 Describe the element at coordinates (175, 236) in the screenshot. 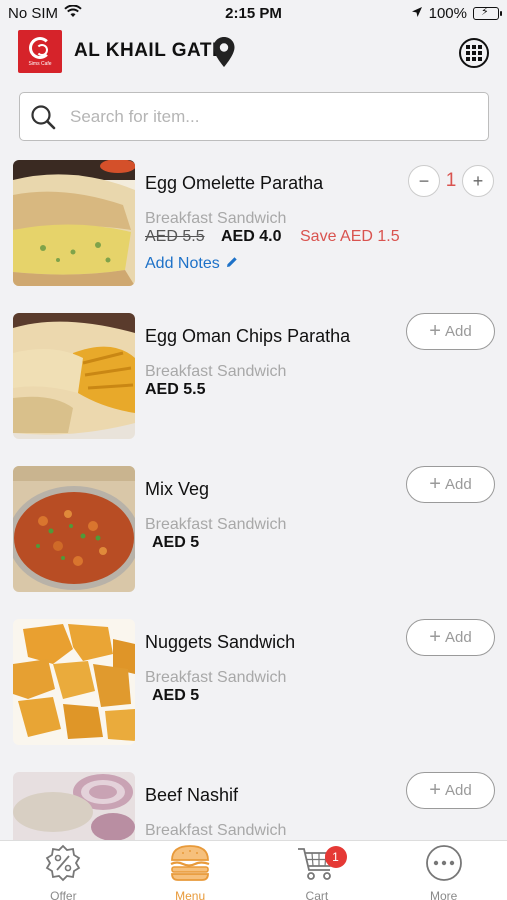

I see `item-old-price: AED 5.5` at that location.